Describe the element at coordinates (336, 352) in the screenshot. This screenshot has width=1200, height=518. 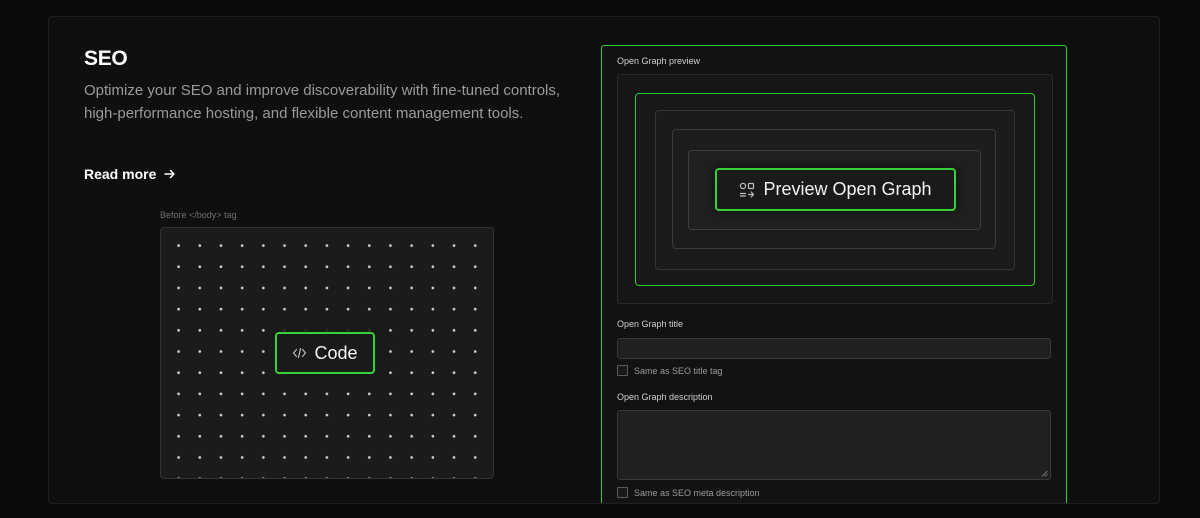
I see `code-button-label: Code` at that location.